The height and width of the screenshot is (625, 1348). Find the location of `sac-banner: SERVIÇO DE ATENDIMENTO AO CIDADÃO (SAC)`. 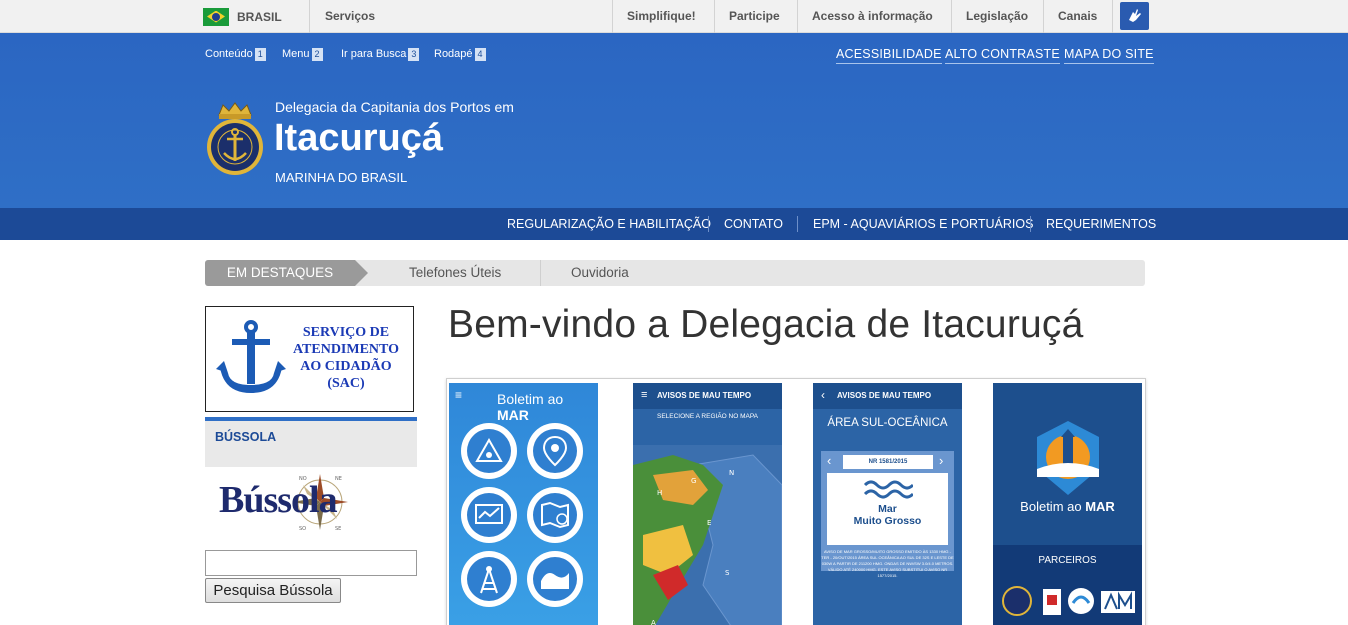

sac-banner: SERVIÇO DE ATENDIMENTO AO CIDADÃO (SAC) is located at coordinates (309, 359).